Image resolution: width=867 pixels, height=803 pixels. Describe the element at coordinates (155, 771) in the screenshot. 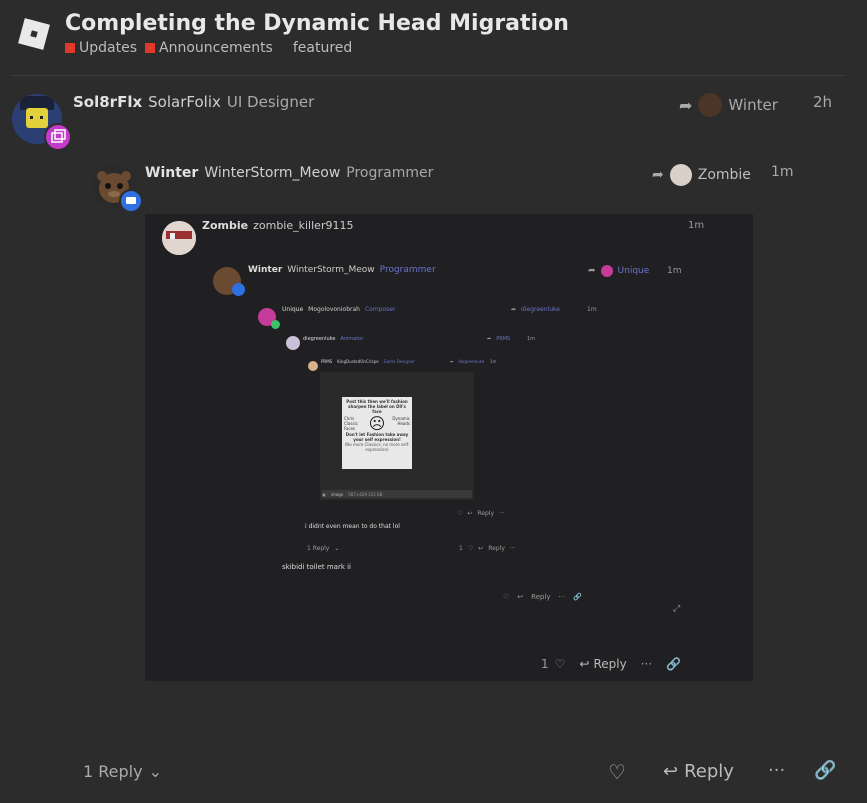

I see `chevron-down-icon: ⌄` at that location.